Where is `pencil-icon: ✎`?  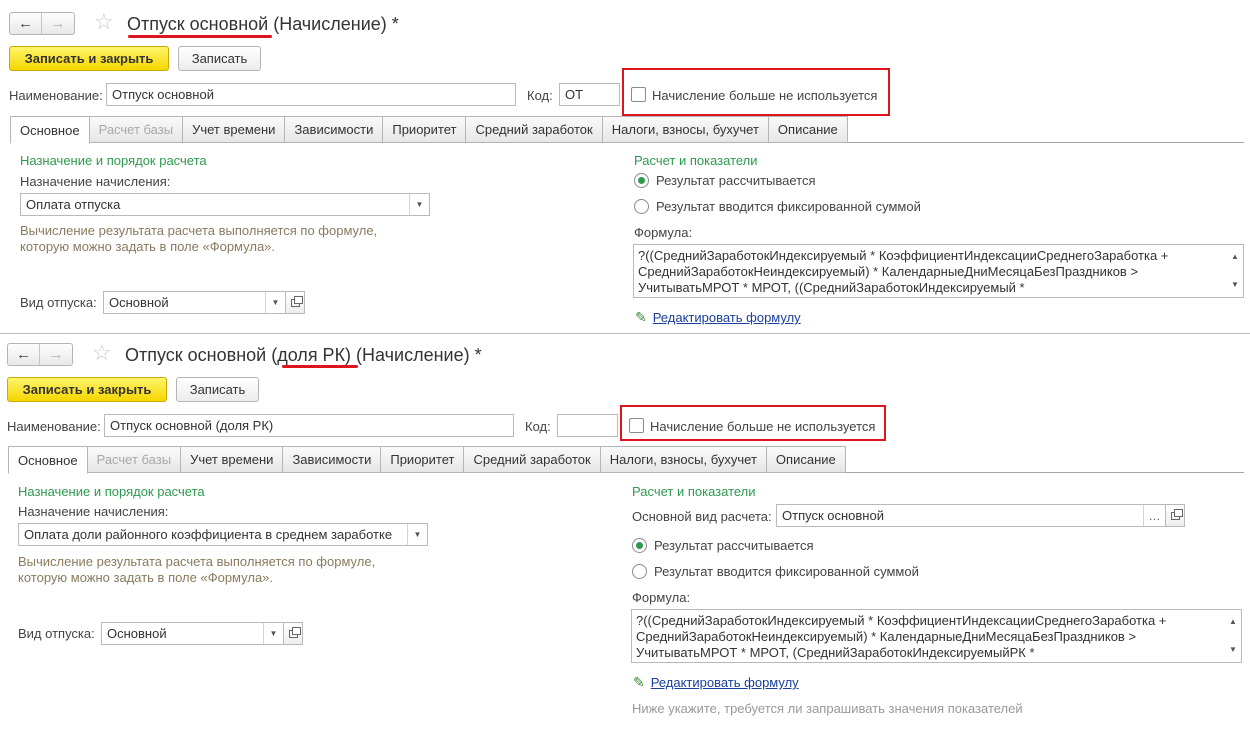 pencil-icon: ✎ is located at coordinates (639, 682).